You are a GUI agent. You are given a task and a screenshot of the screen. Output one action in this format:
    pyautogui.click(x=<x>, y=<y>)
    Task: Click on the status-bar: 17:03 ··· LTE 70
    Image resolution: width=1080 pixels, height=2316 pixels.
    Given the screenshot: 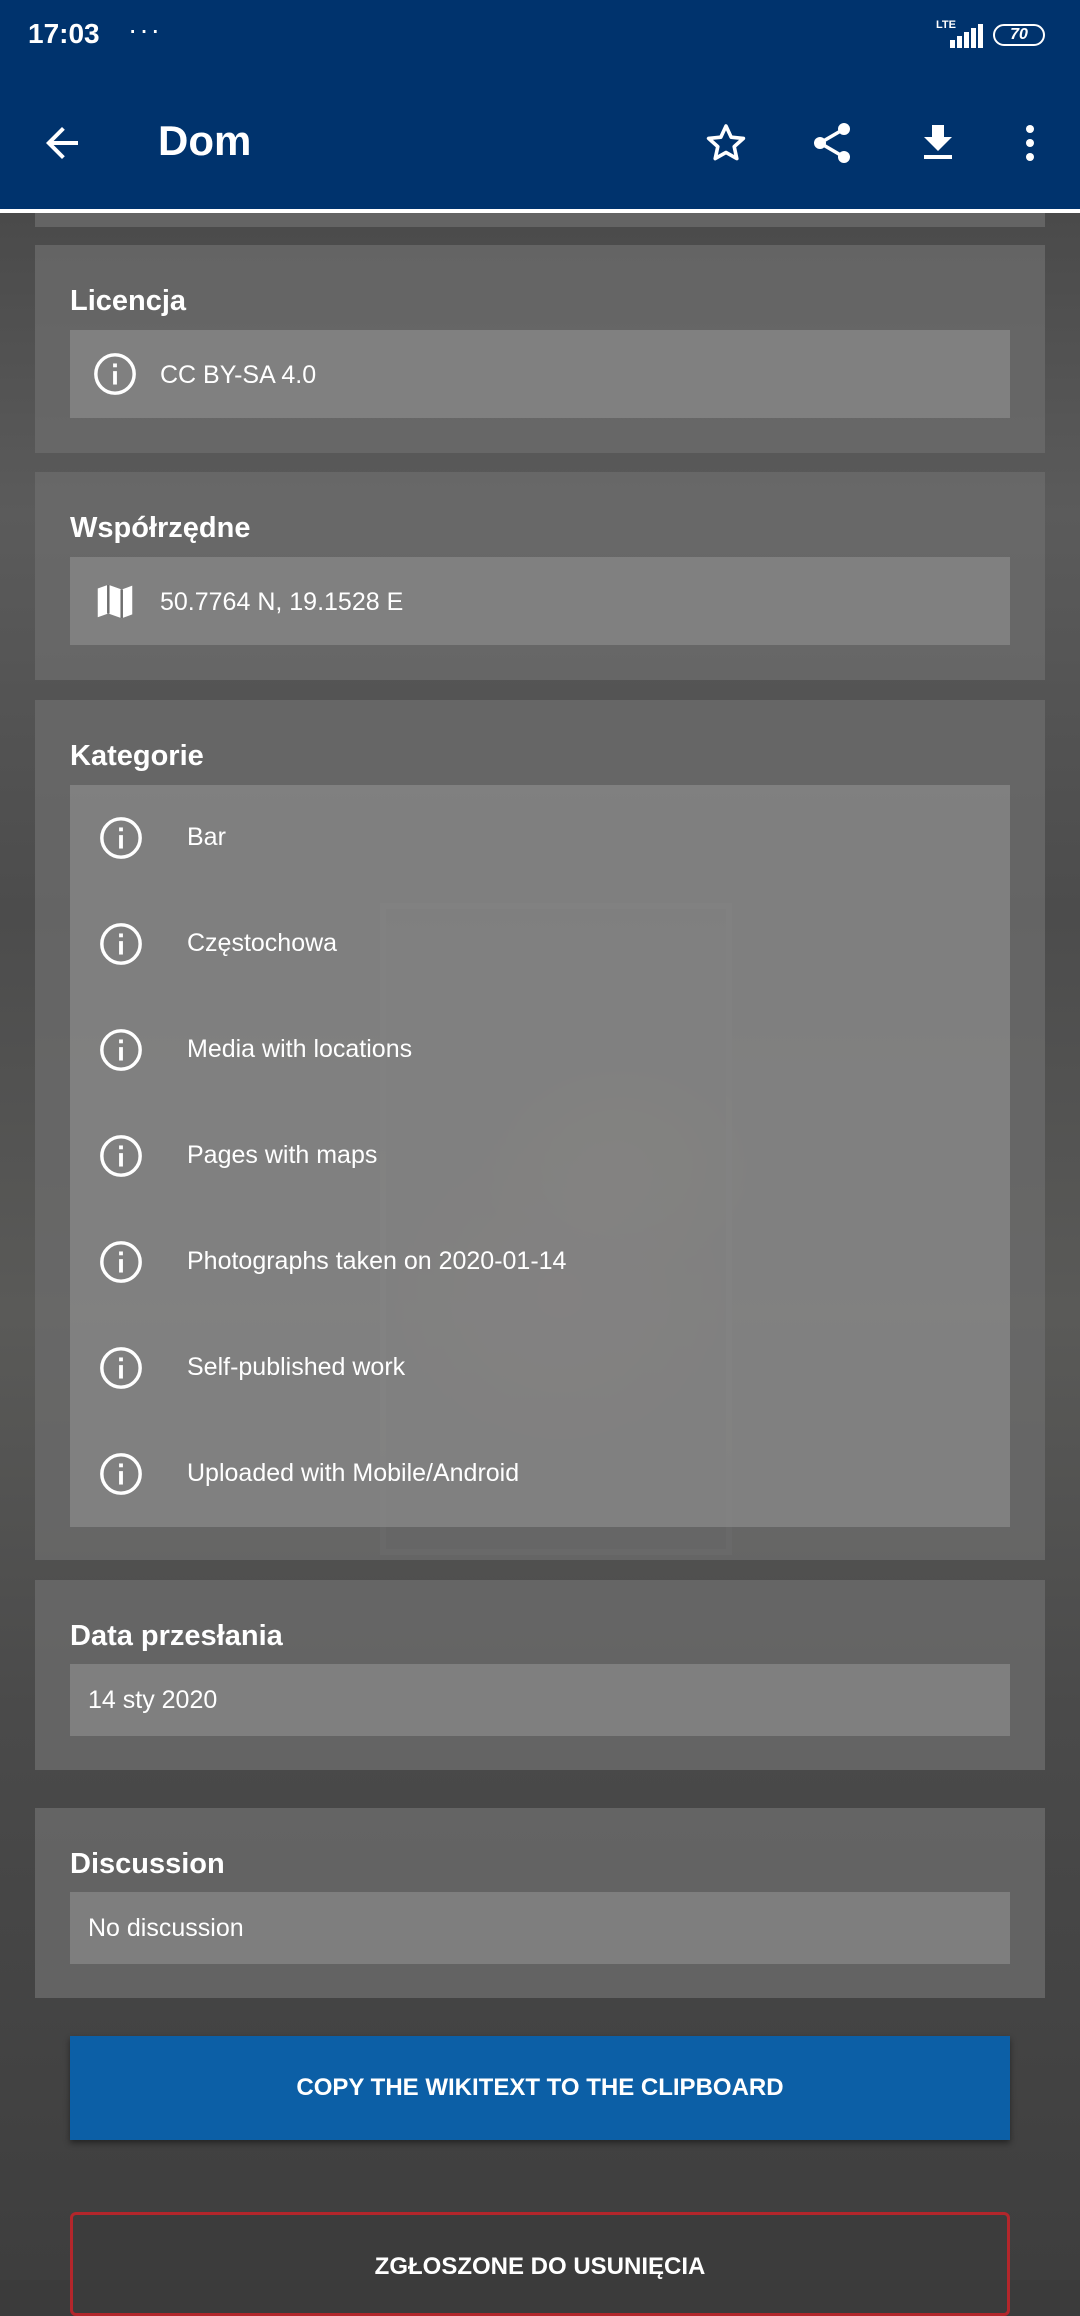 What is the action you would take?
    pyautogui.click(x=540, y=36)
    